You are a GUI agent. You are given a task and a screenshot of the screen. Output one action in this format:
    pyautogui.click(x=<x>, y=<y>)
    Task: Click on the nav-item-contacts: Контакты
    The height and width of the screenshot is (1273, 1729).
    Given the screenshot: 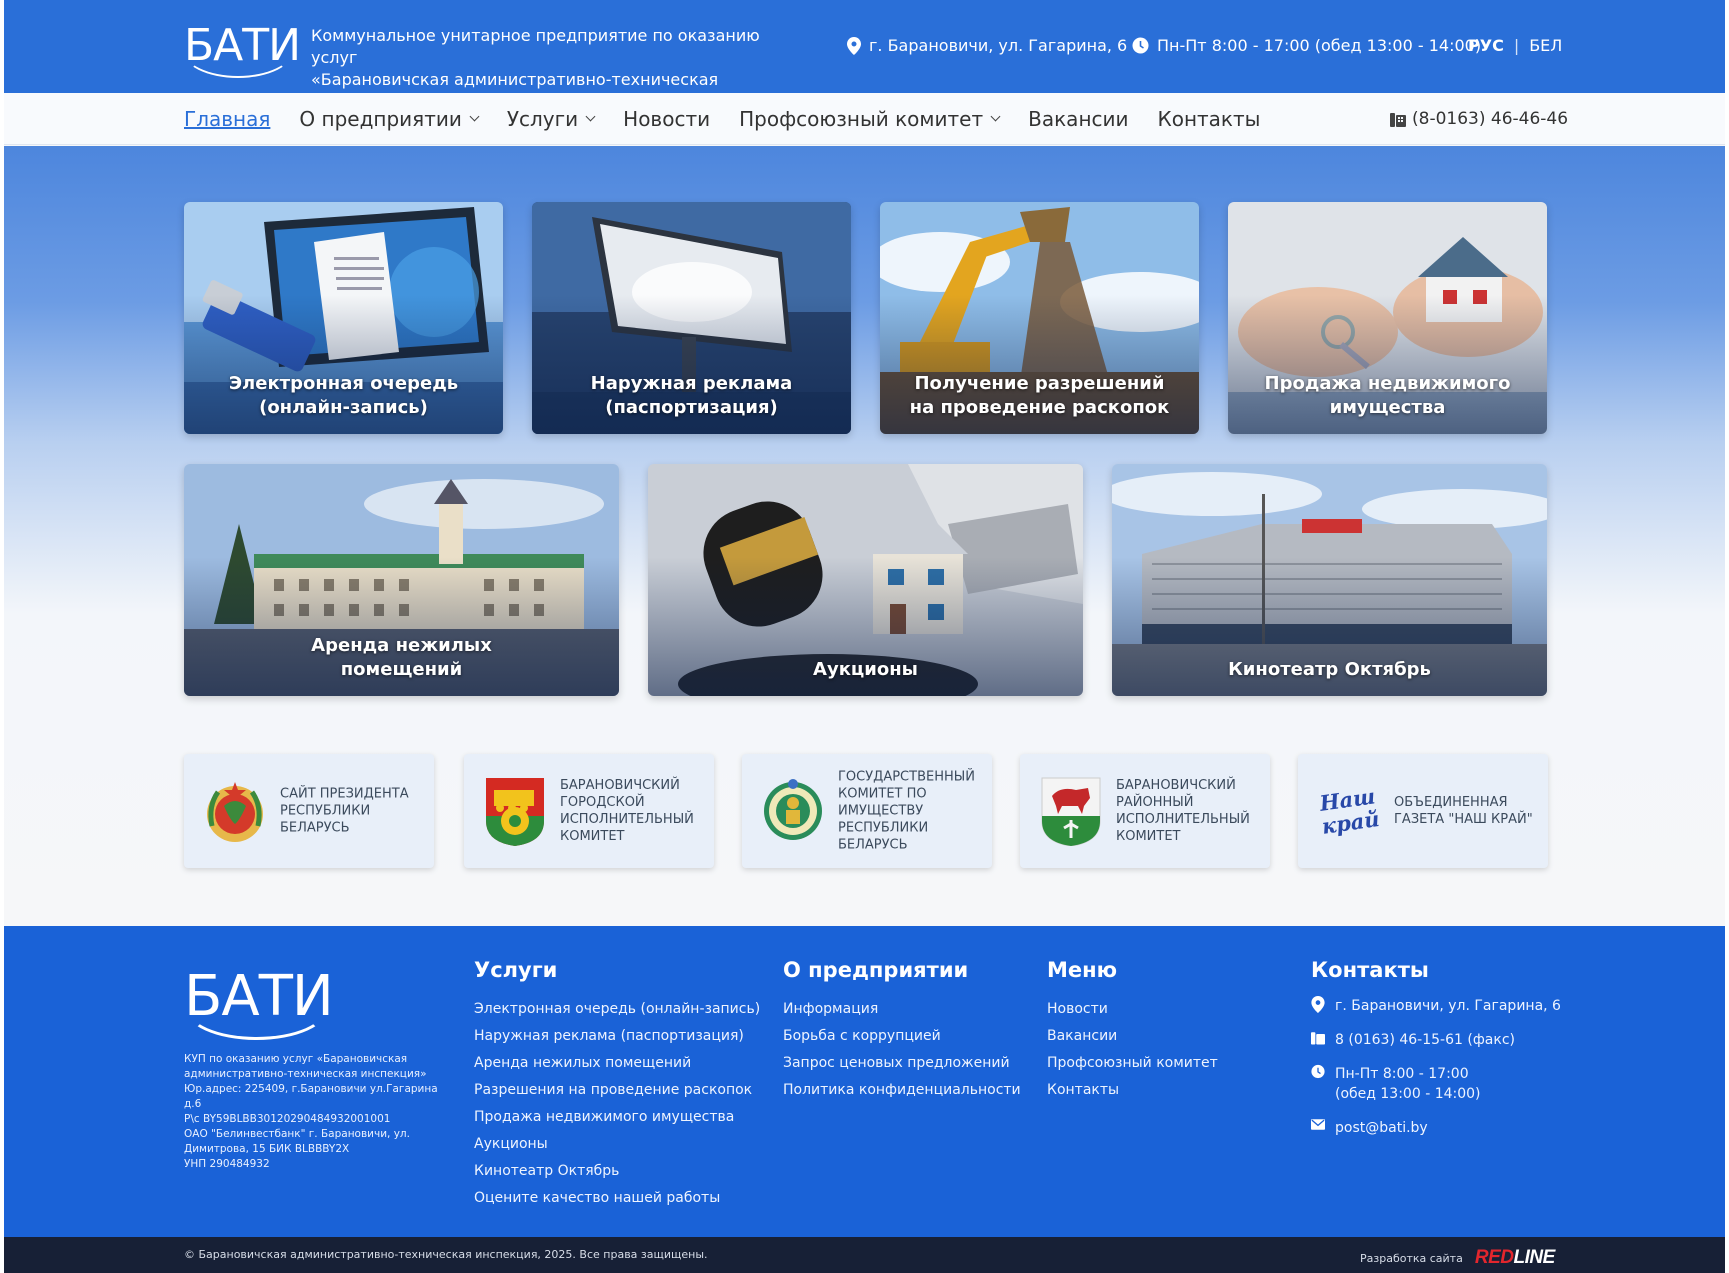 What is the action you would take?
    pyautogui.click(x=1209, y=119)
    